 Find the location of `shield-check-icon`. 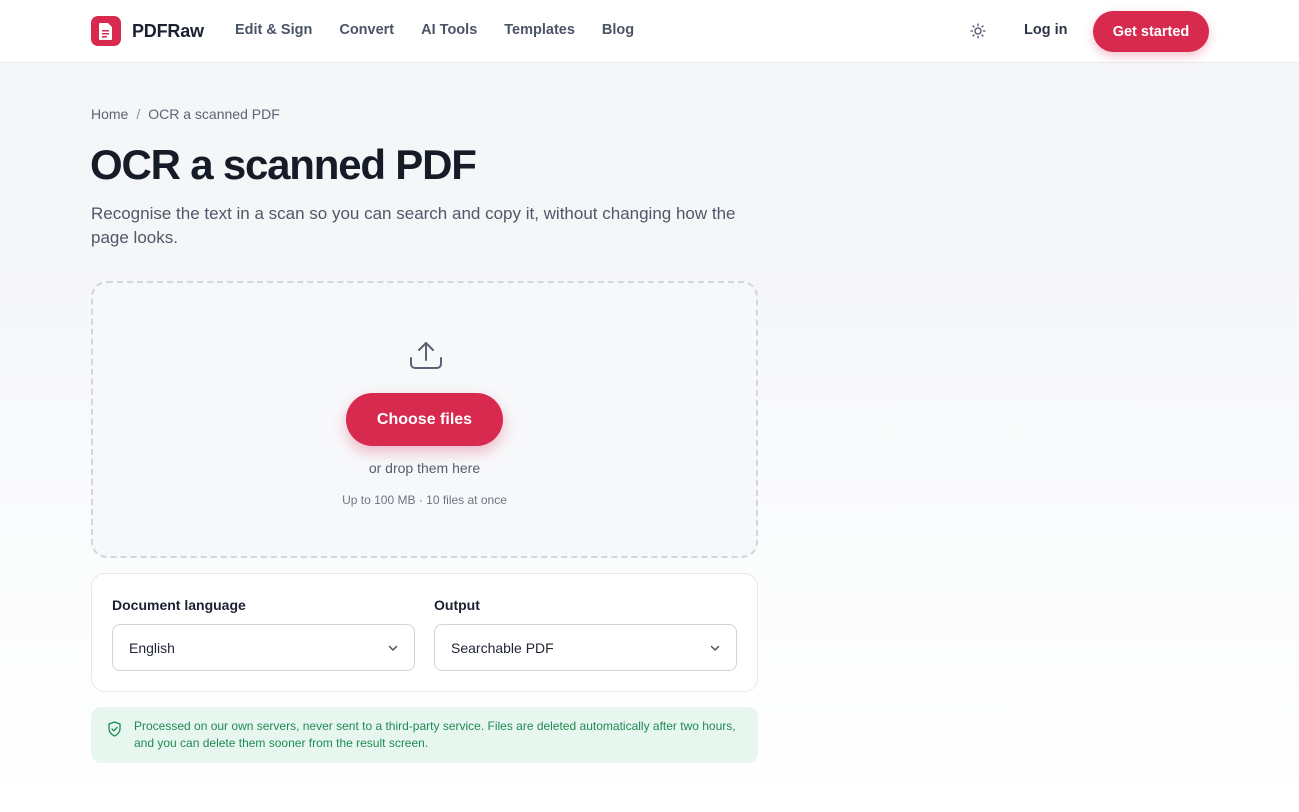

shield-check-icon is located at coordinates (114, 729).